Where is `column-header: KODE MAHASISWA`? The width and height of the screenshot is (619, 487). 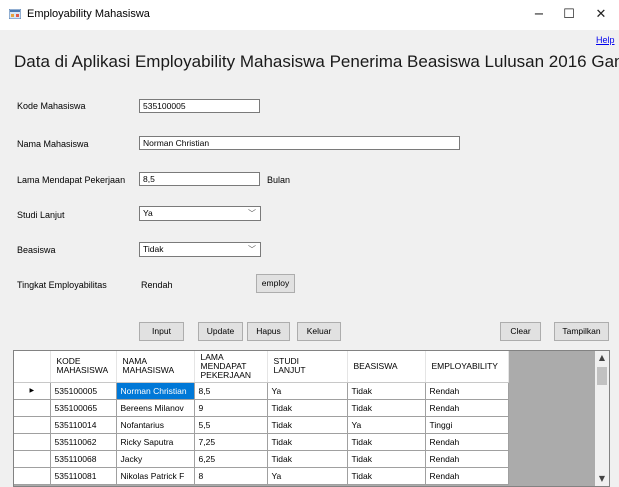 column-header: KODE MAHASISWA is located at coordinates (83, 367).